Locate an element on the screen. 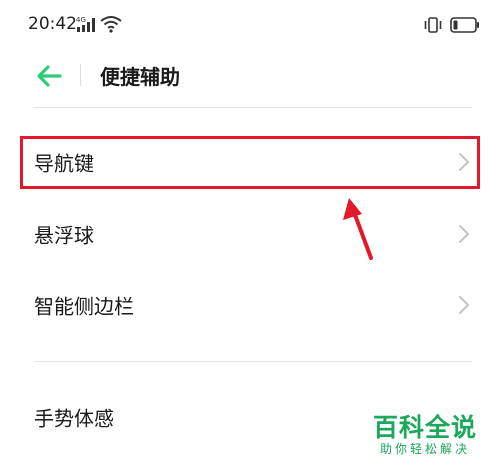 Image resolution: width=500 pixels, height=472 pixels. menu-item-smart-sidebar: 智能侧边栏 is located at coordinates (250, 305).